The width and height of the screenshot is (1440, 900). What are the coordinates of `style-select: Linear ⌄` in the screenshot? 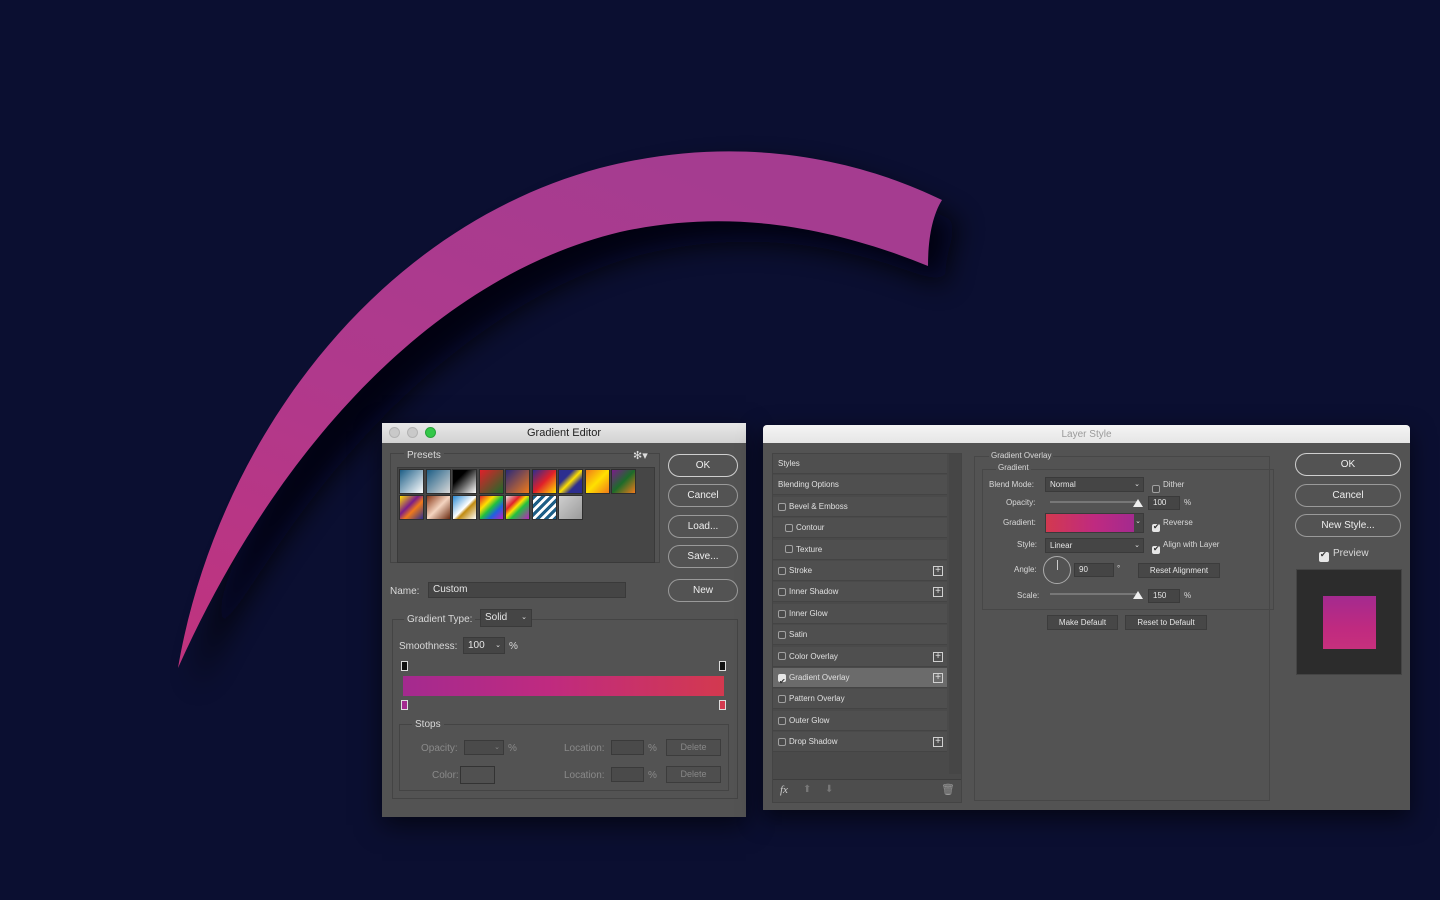 It's located at (1094, 545).